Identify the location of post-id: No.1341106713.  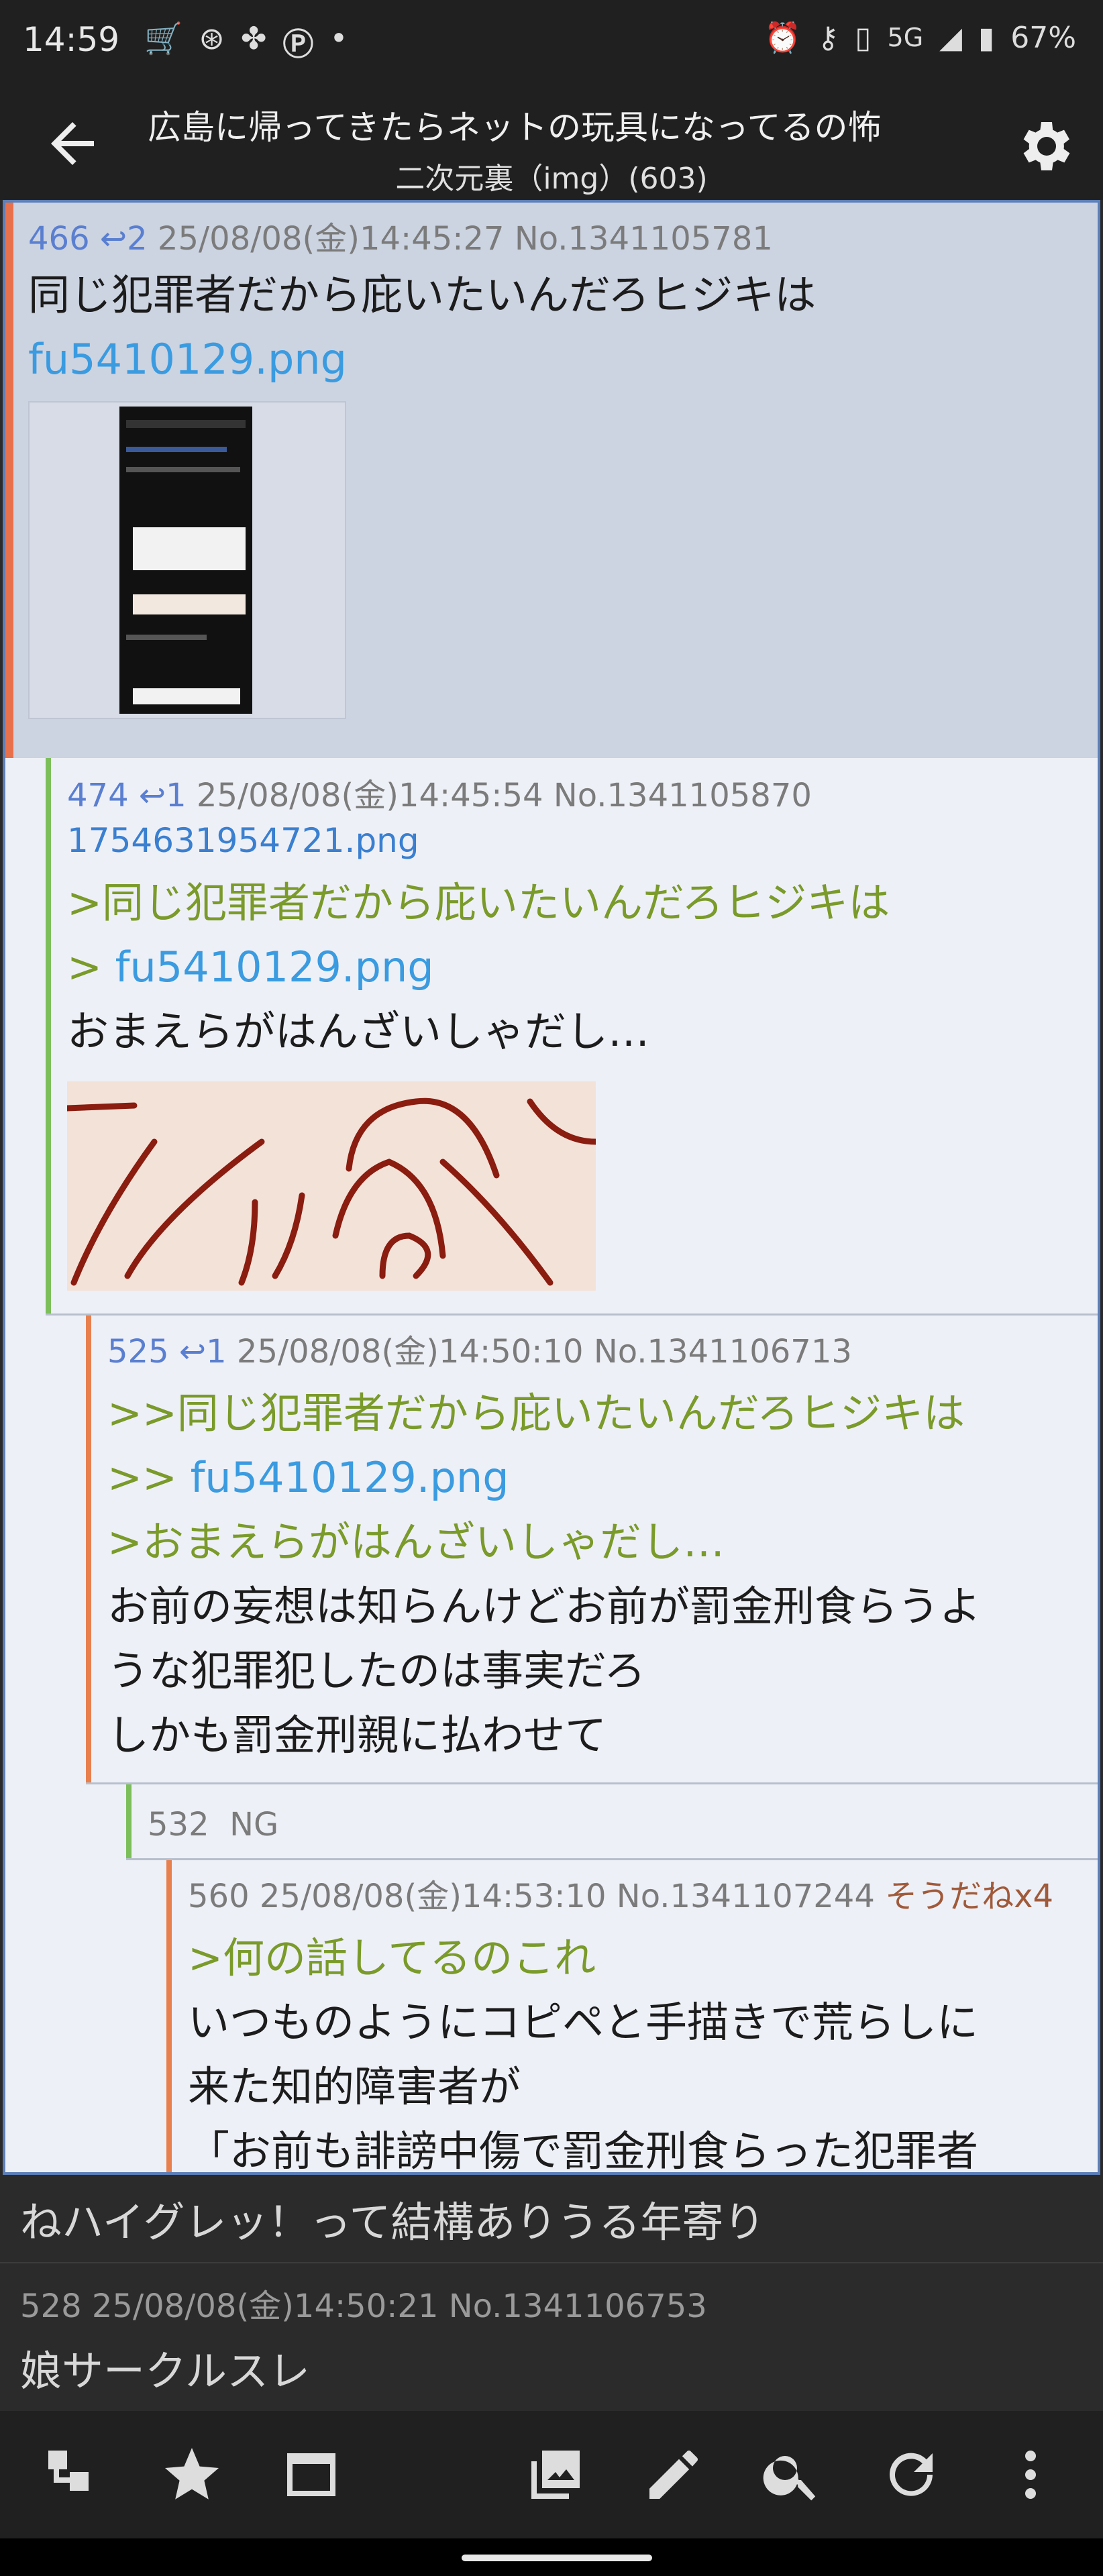
(723, 1352).